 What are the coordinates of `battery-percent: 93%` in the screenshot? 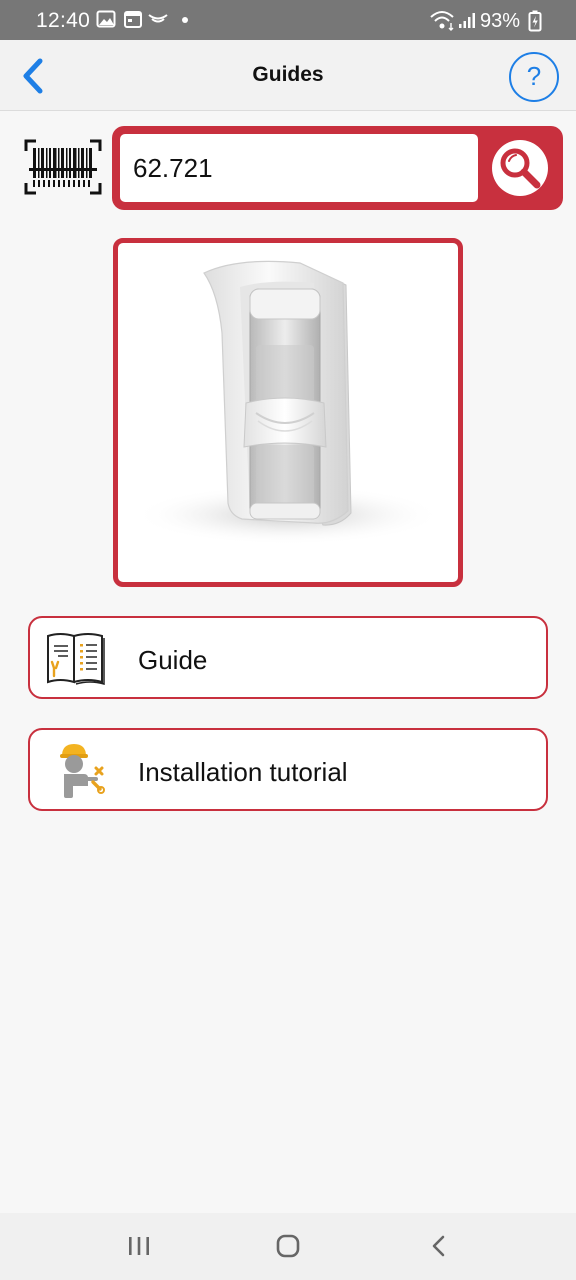 It's located at (499, 21).